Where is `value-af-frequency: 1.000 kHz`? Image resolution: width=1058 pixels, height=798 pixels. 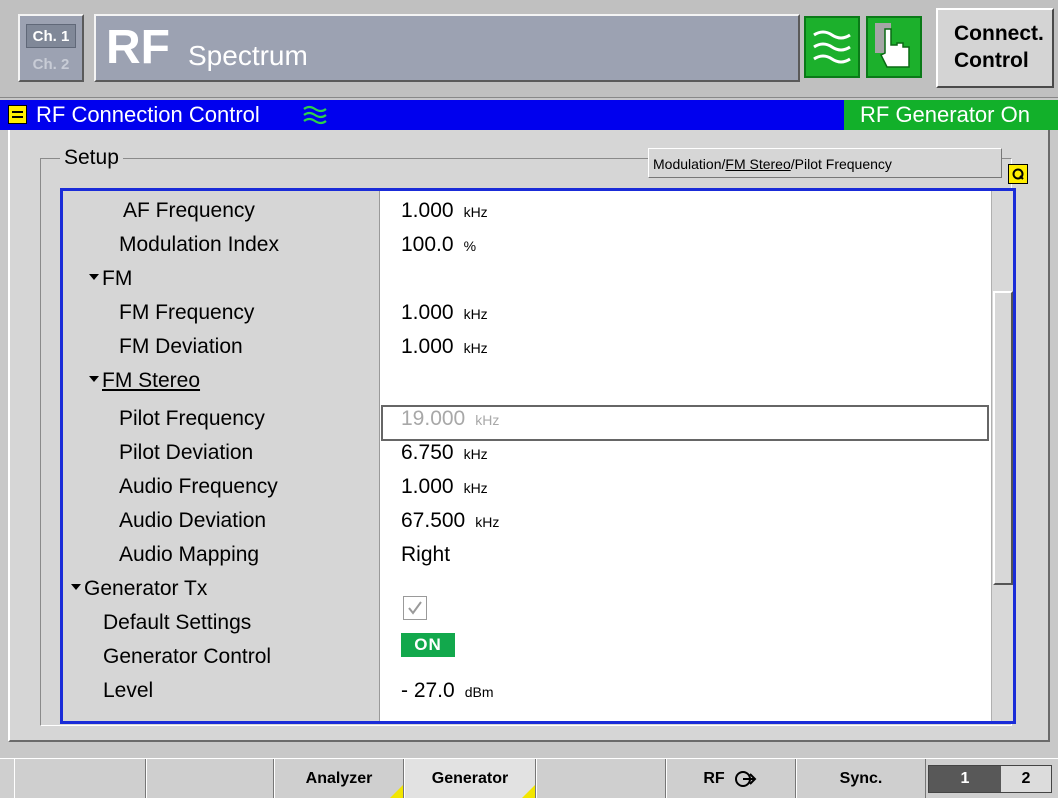 value-af-frequency: 1.000 kHz is located at coordinates (444, 216).